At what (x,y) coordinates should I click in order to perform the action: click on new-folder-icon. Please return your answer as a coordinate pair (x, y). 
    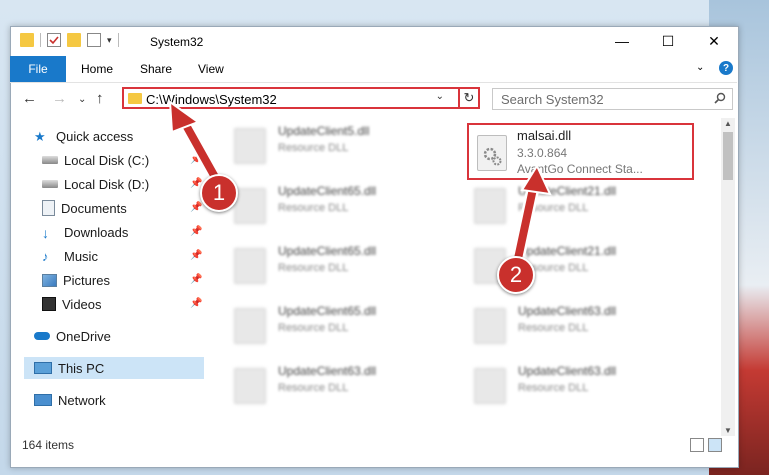
    Looking at the image, I should click on (74, 40).